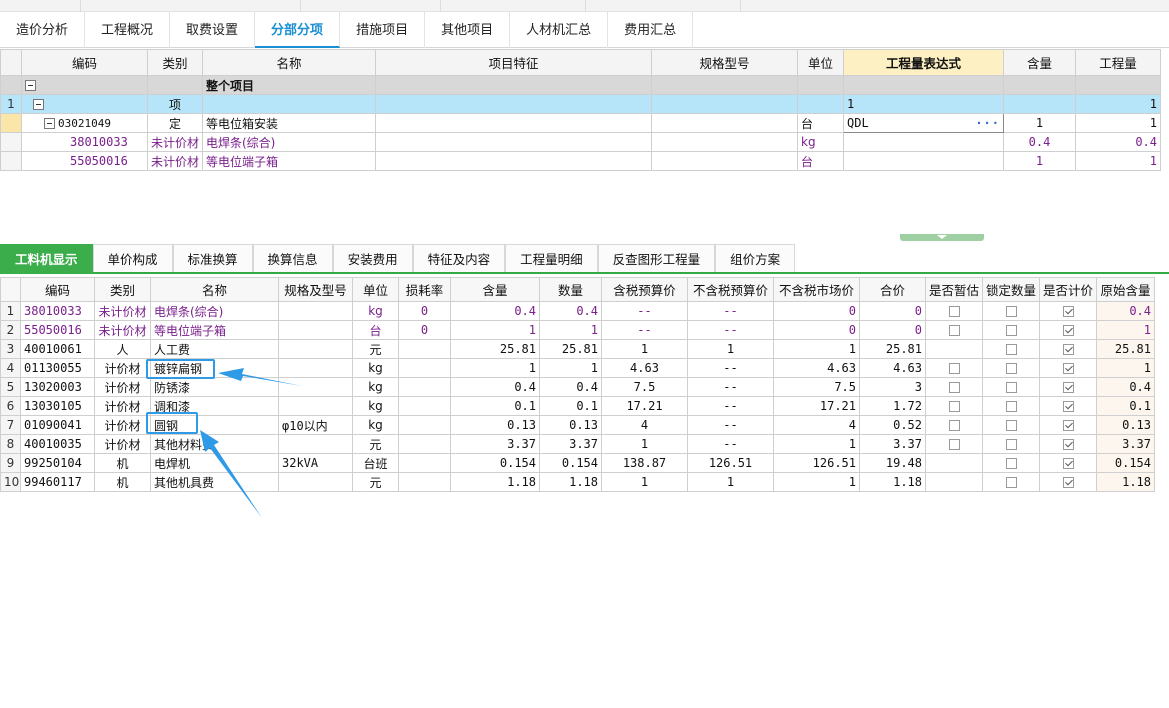 Image resolution: width=1169 pixels, height=708 pixels. I want to click on header-qty: 数量, so click(570, 289).